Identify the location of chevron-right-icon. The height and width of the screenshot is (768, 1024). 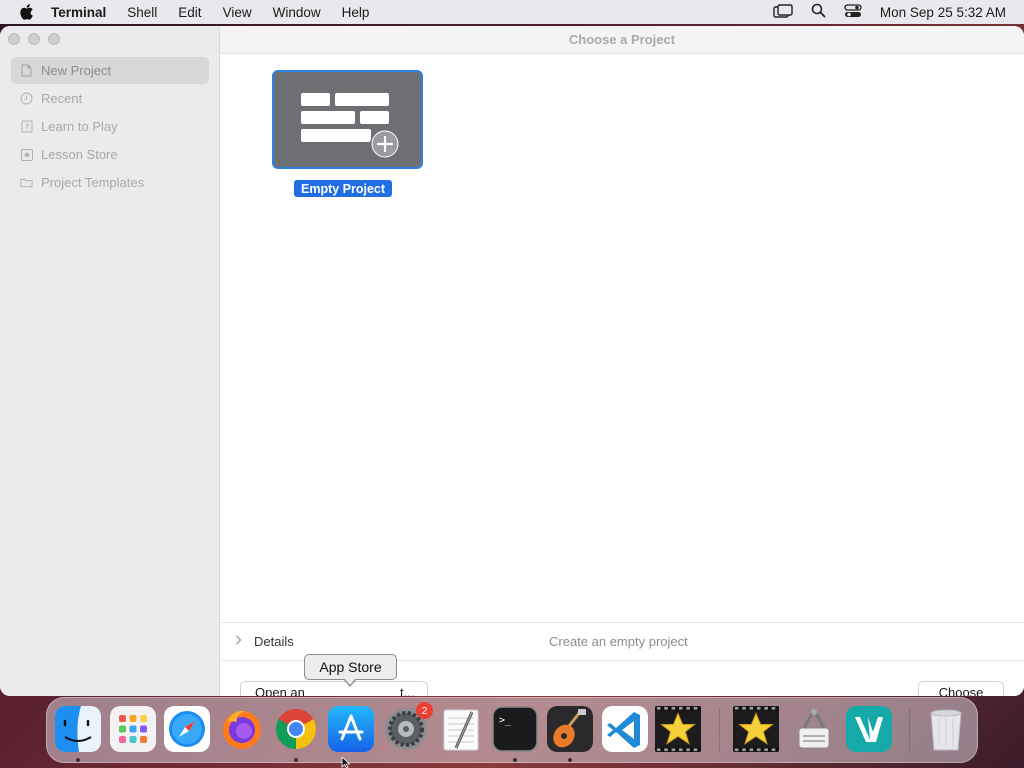
(240, 641).